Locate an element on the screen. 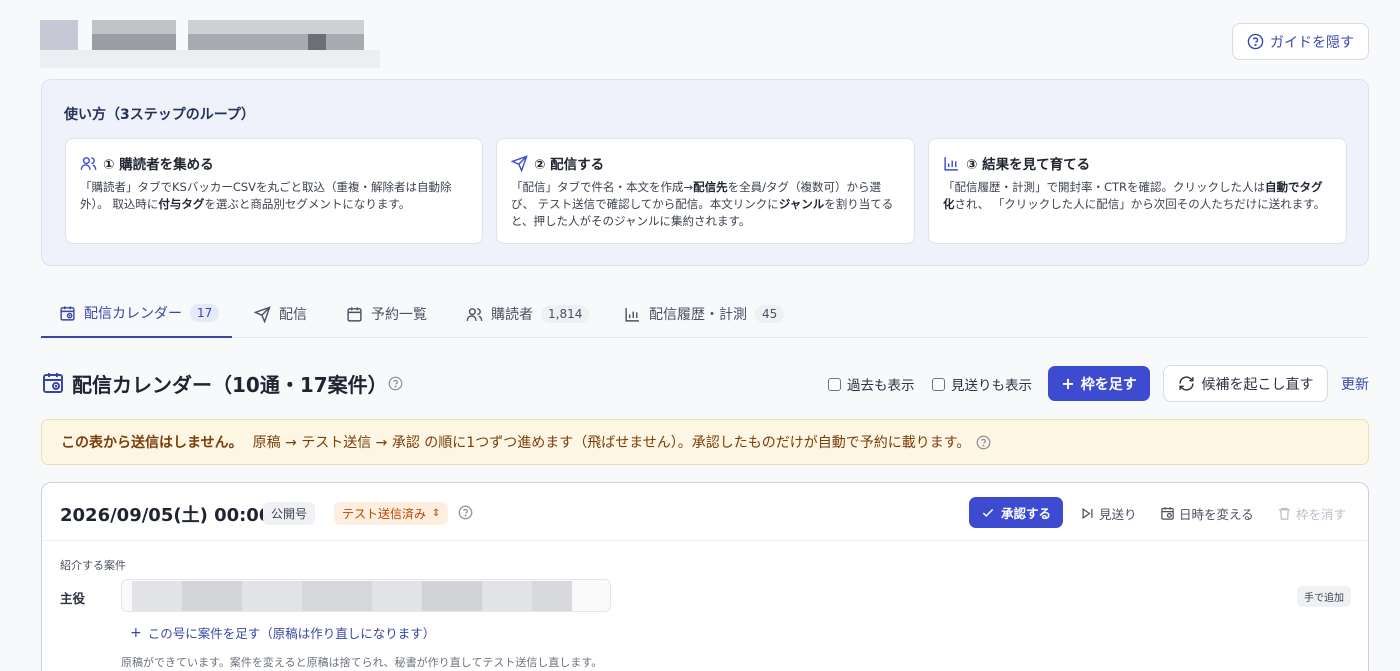 The width and height of the screenshot is (1400, 671). regenerate-label: 候補を起こし直す is located at coordinates (1257, 384).